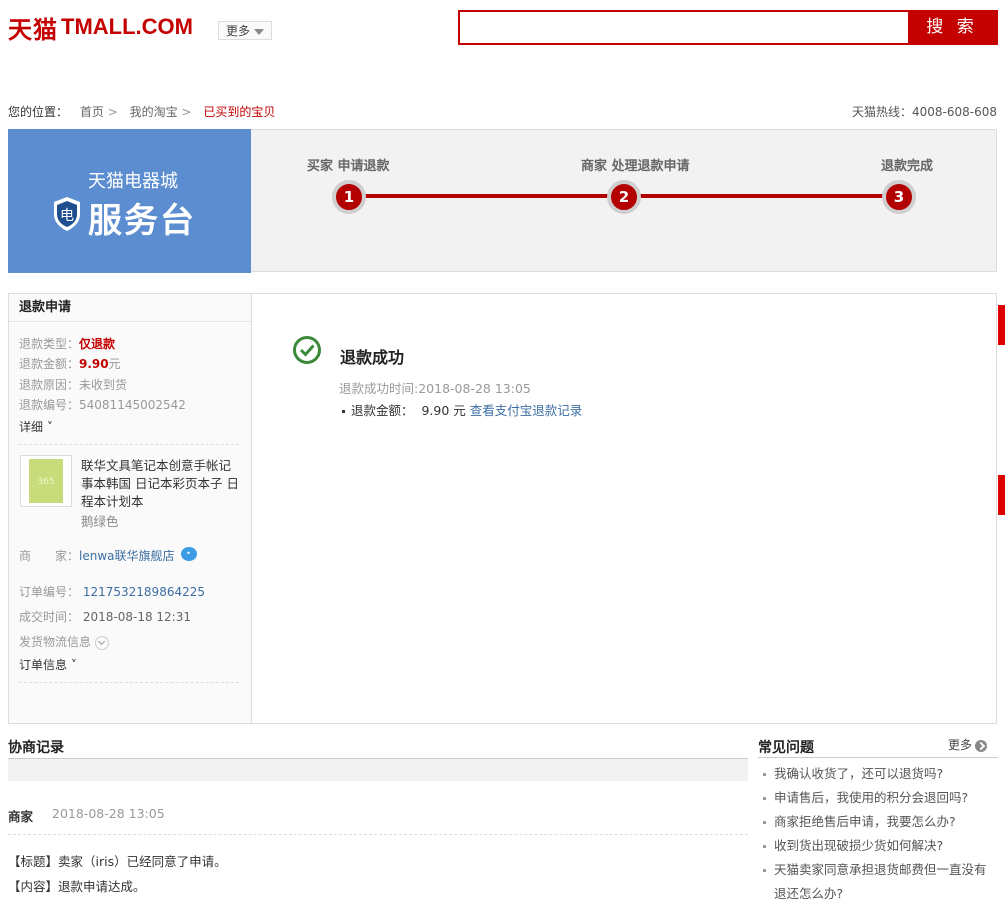  I want to click on success-title: 退款成功, so click(372, 357).